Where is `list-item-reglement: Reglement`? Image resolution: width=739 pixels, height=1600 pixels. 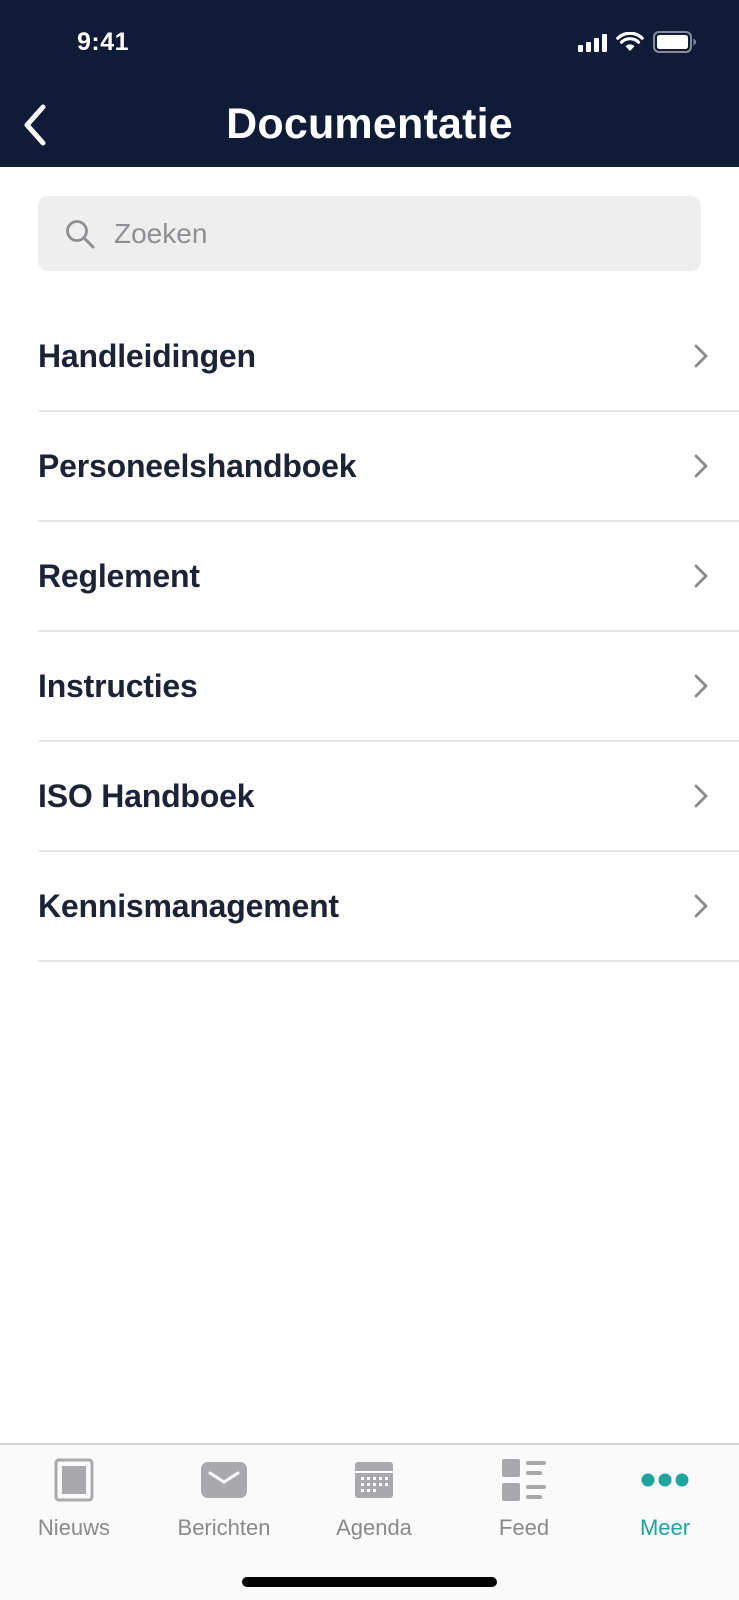 list-item-reglement: Reglement is located at coordinates (388, 577).